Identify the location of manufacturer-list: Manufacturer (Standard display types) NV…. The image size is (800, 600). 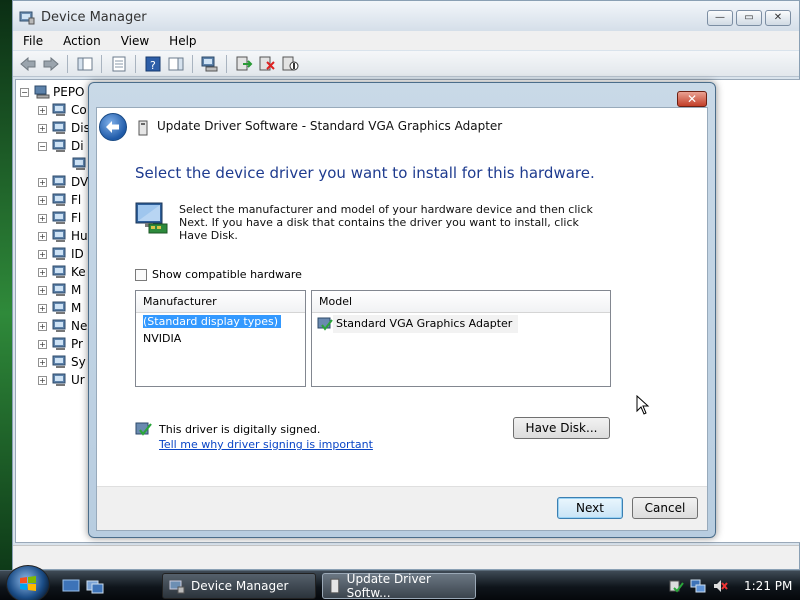
(220, 338).